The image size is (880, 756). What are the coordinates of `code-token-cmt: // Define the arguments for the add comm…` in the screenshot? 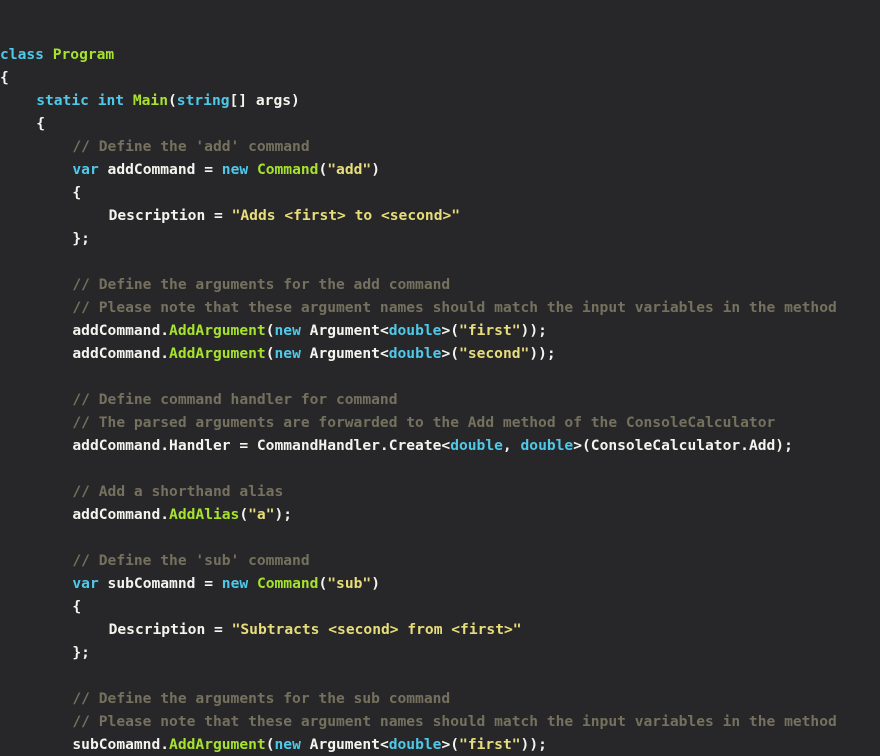 It's located at (261, 284).